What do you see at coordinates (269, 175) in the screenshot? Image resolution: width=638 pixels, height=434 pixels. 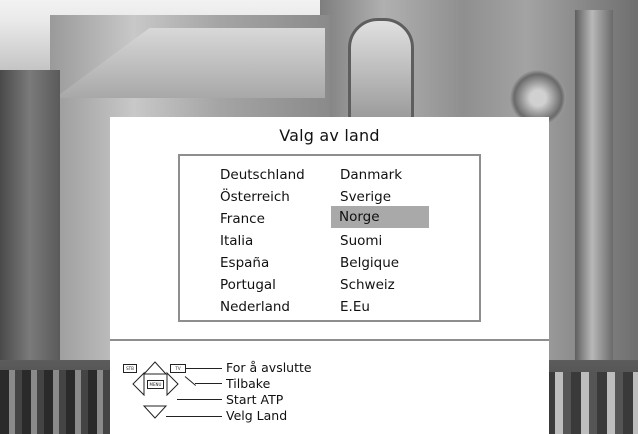 I see `country-deutschland: Deutschland` at bounding box center [269, 175].